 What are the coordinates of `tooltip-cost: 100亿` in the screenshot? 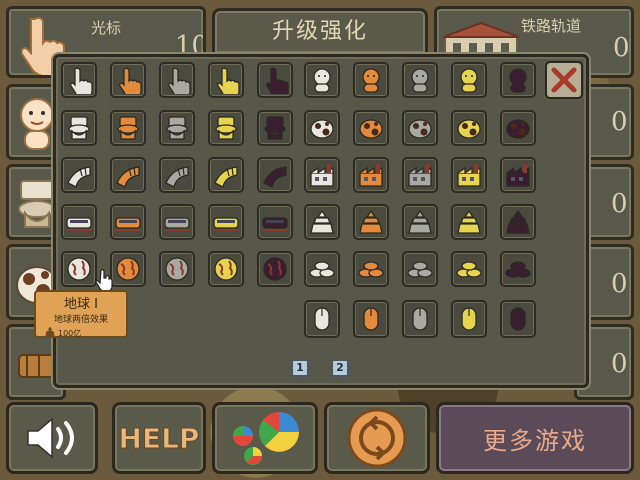 It's located at (70, 333).